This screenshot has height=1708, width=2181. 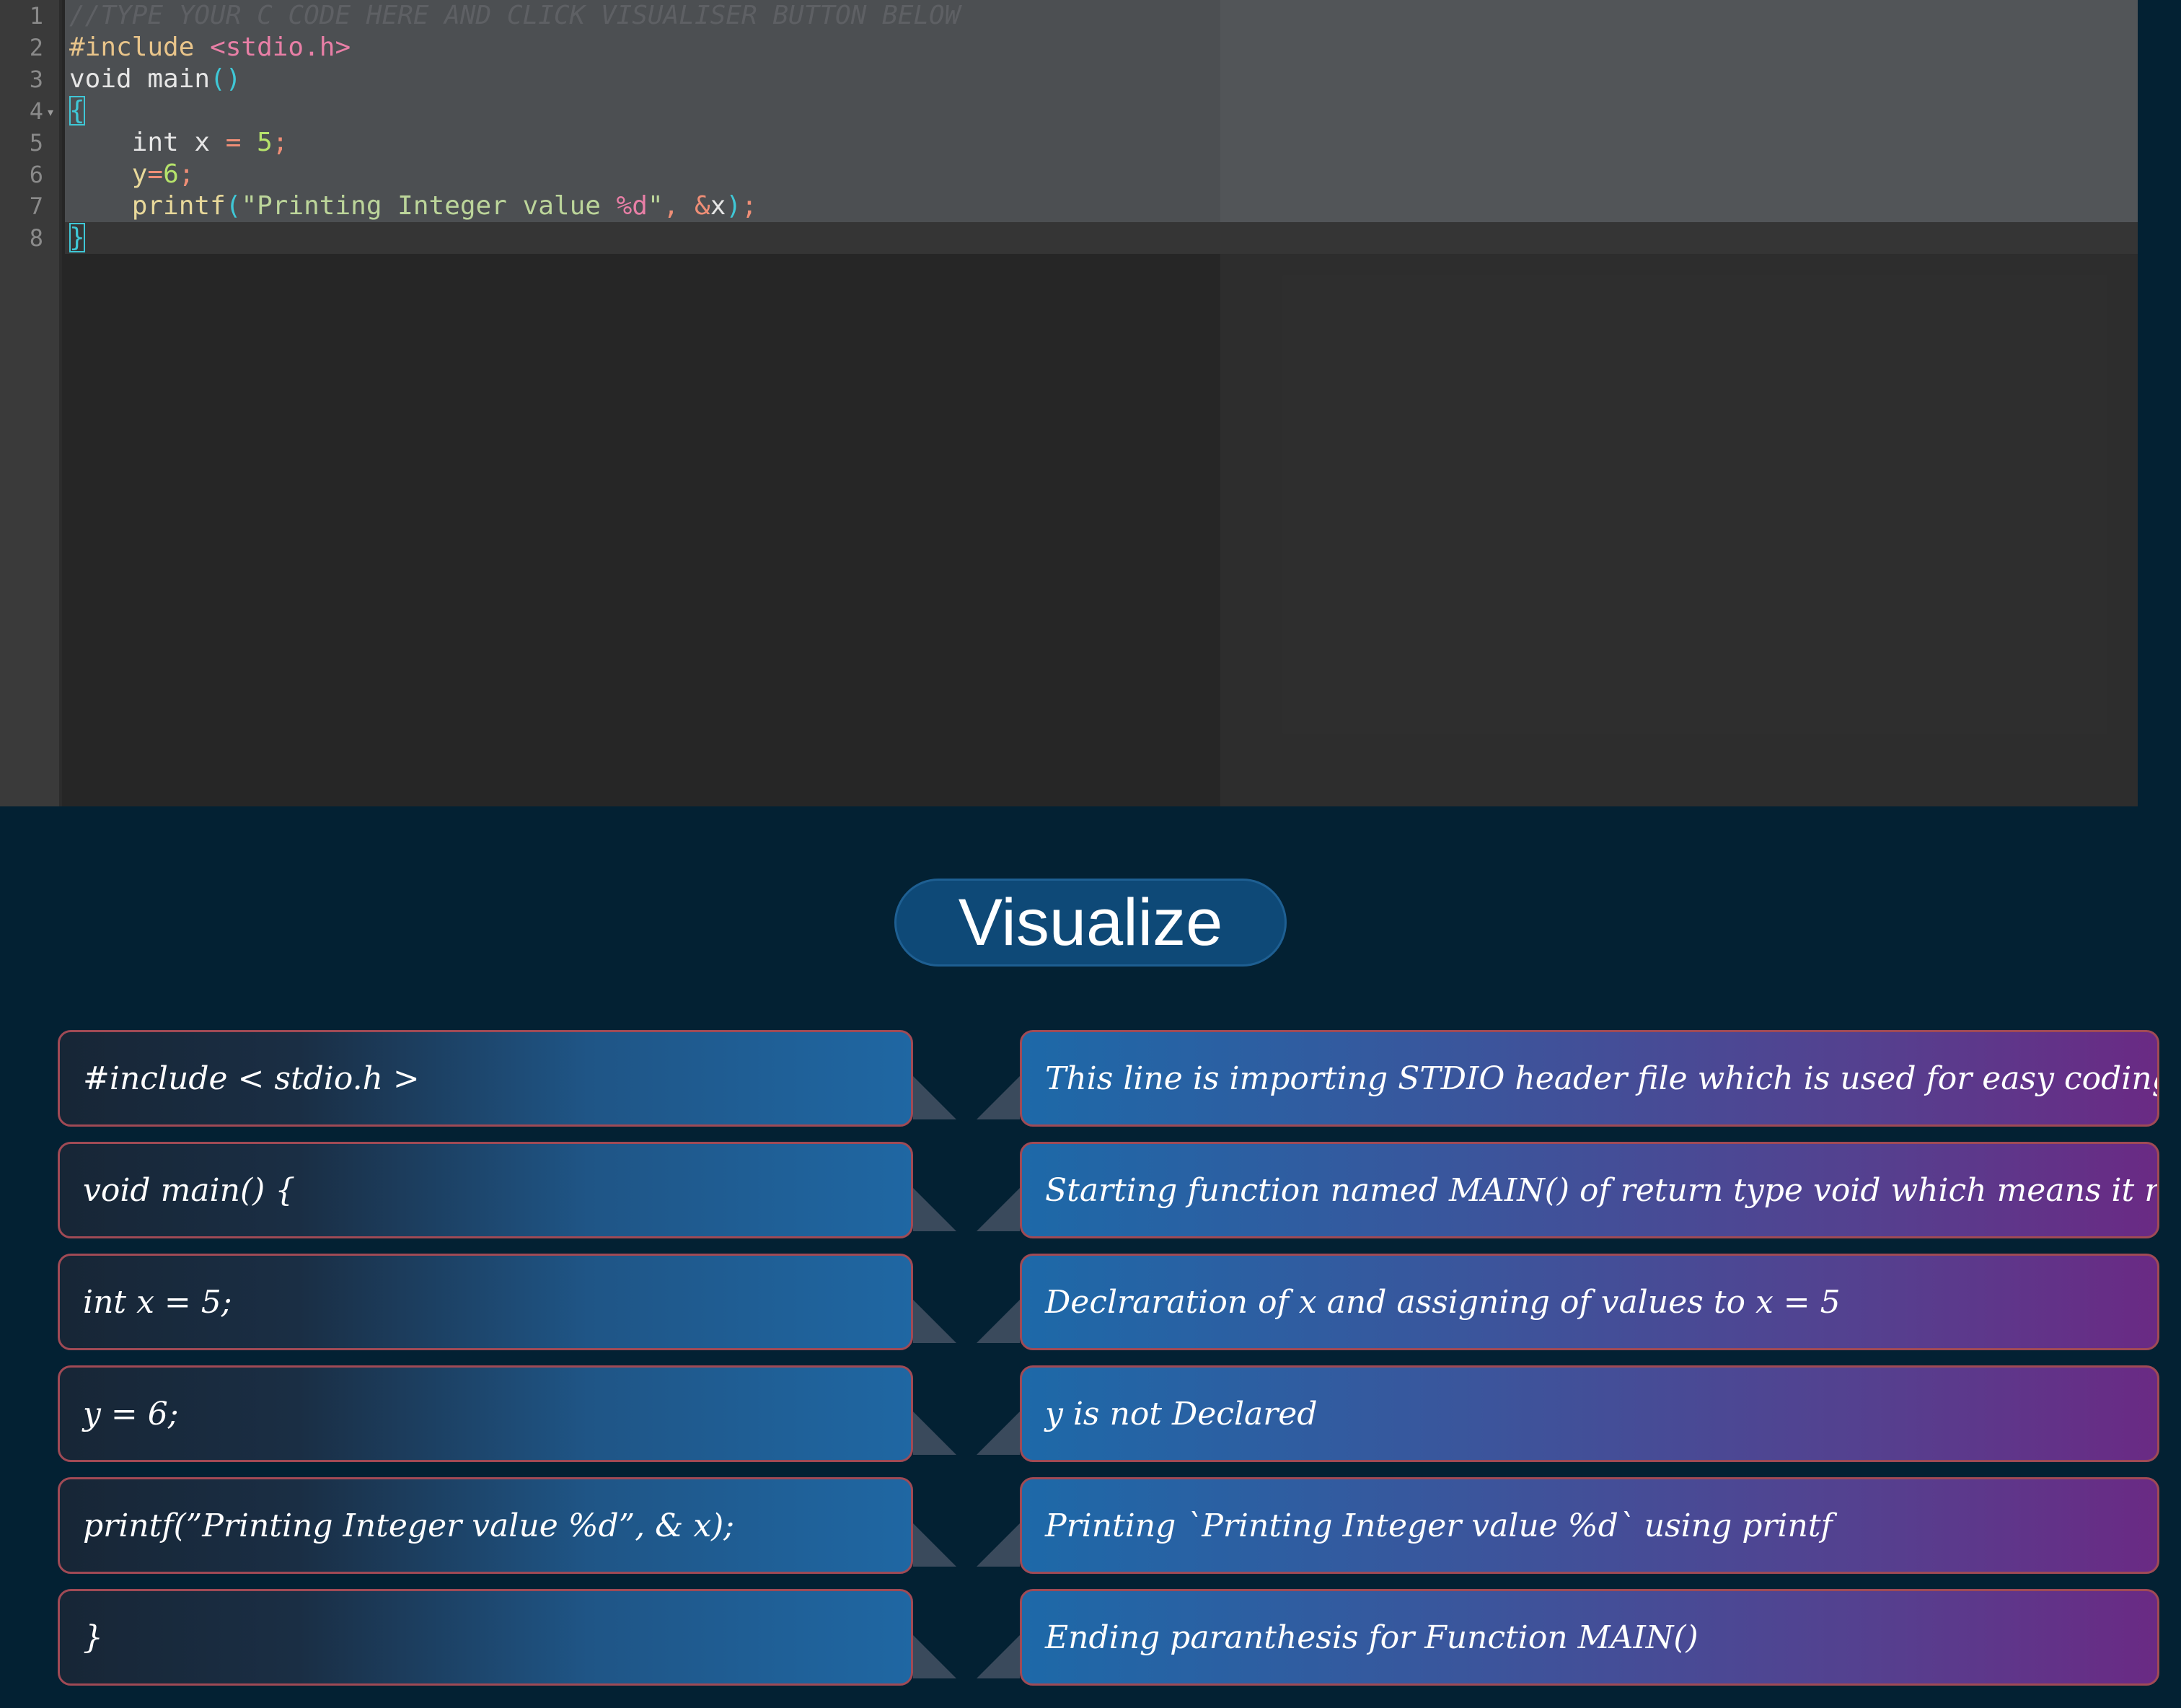 I want to click on visualization-row: y = 6; y is not Declared, so click(x=1090, y=1413).